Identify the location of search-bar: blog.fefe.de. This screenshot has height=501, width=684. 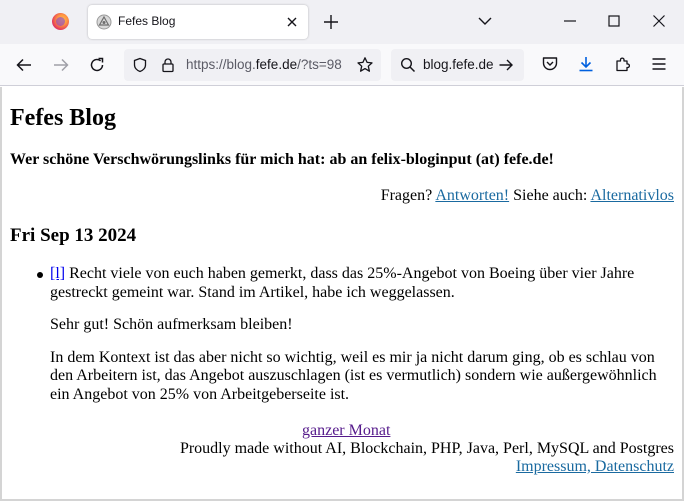
(457, 65).